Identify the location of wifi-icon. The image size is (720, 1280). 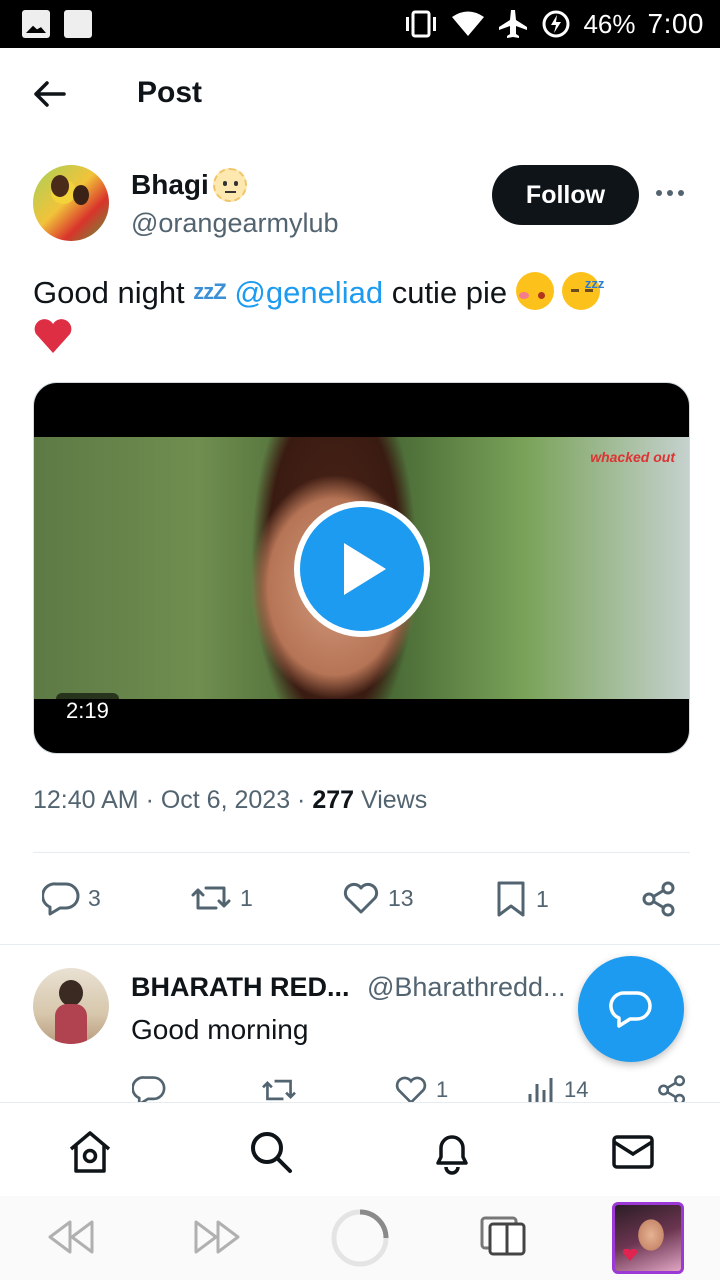
(468, 23).